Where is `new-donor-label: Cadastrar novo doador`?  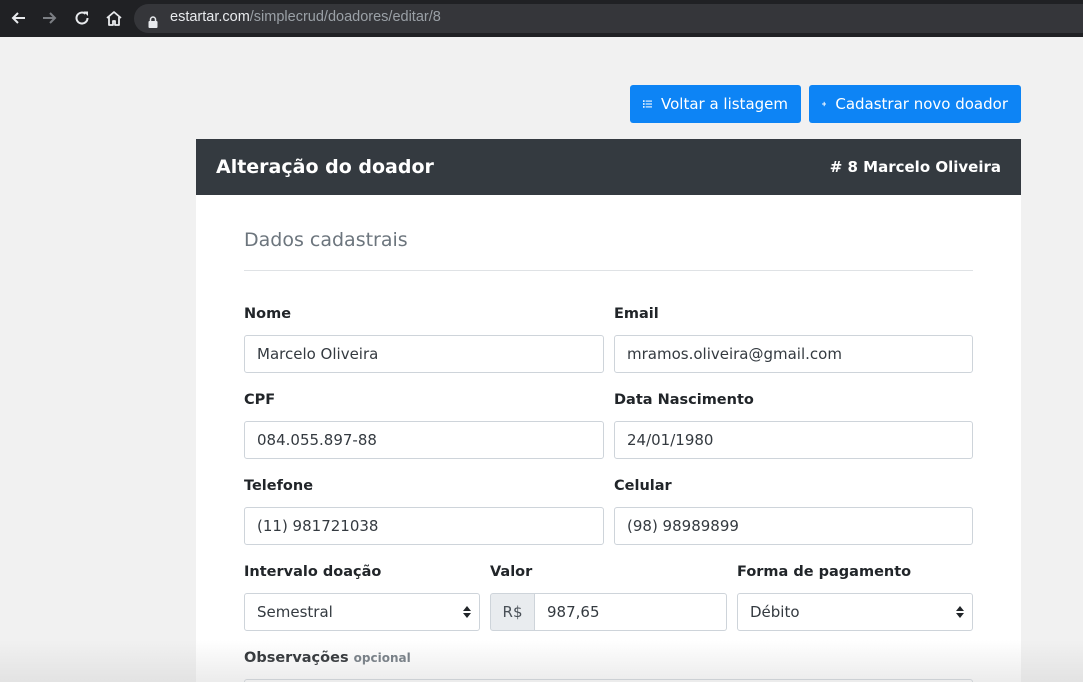
new-donor-label: Cadastrar novo doador is located at coordinates (921, 104).